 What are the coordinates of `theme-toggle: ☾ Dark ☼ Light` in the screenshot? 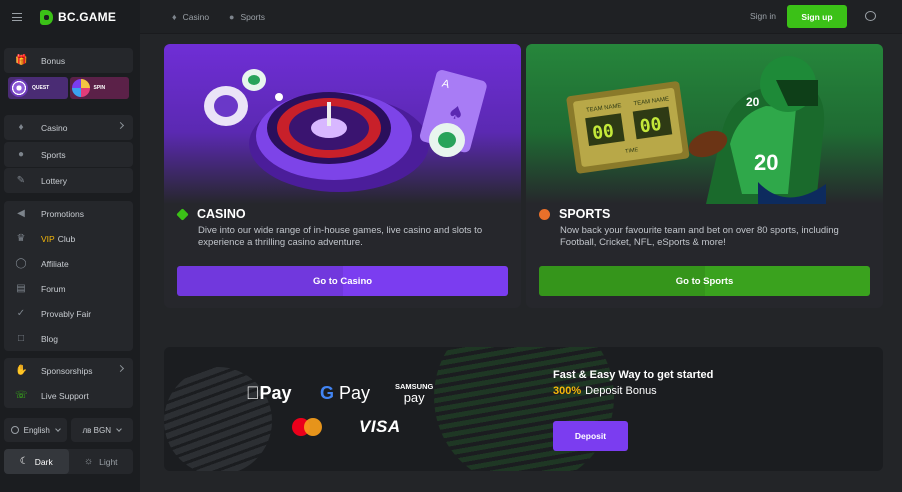 It's located at (68, 461).